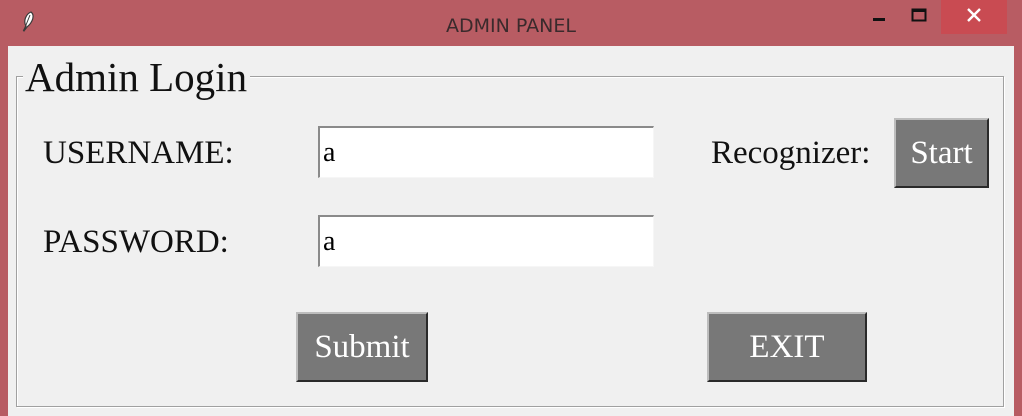 The image size is (1022, 416). Describe the element at coordinates (362, 347) in the screenshot. I see `submit-button: Submit` at that location.